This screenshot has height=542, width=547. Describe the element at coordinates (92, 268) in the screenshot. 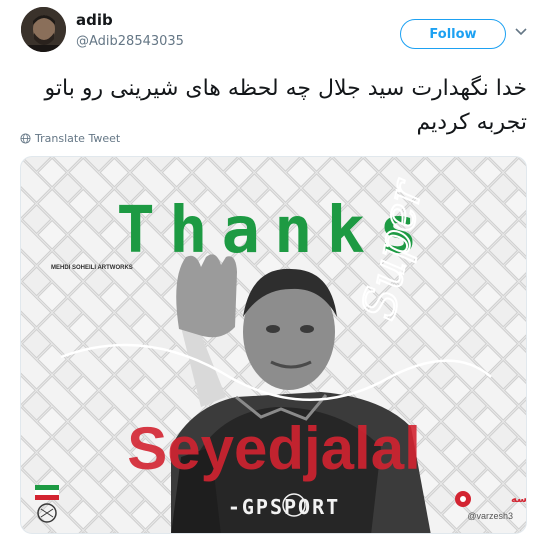

I see `artwork-credit: MEHDI SOHEILI ARTWORKS` at that location.